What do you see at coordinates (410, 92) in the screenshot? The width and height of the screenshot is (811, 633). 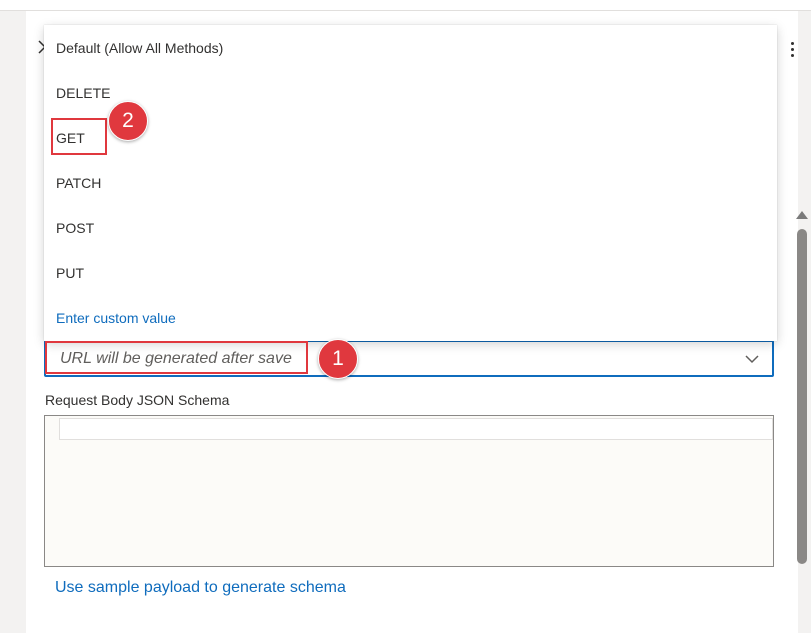 I see `menu-item-delete: DELETE` at bounding box center [410, 92].